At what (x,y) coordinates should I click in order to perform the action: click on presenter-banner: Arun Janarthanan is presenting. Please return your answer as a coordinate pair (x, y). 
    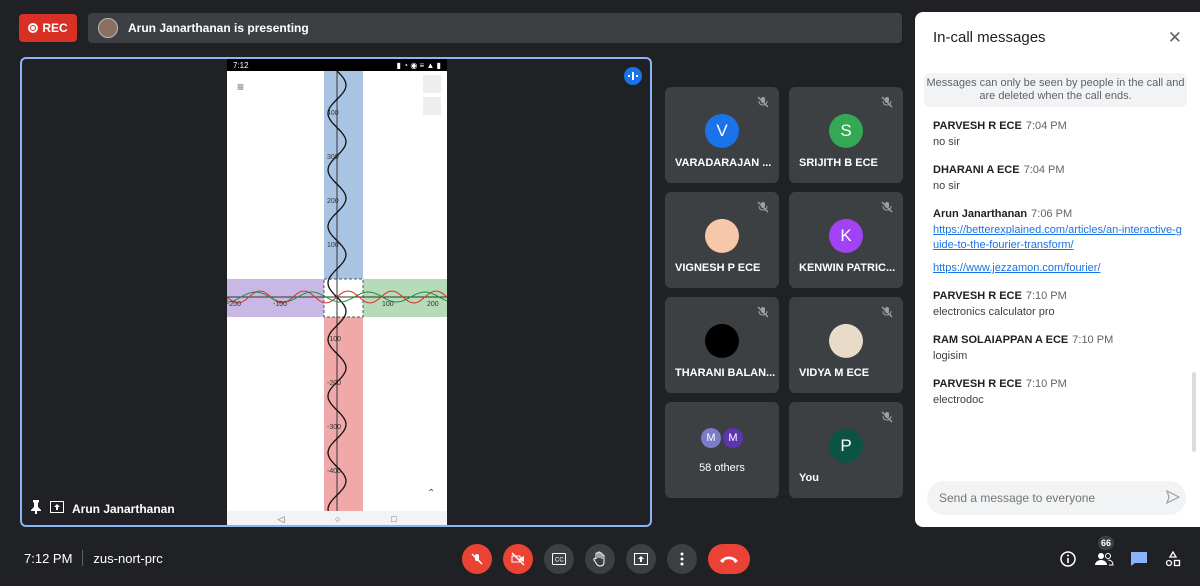
    Looking at the image, I should click on (495, 28).